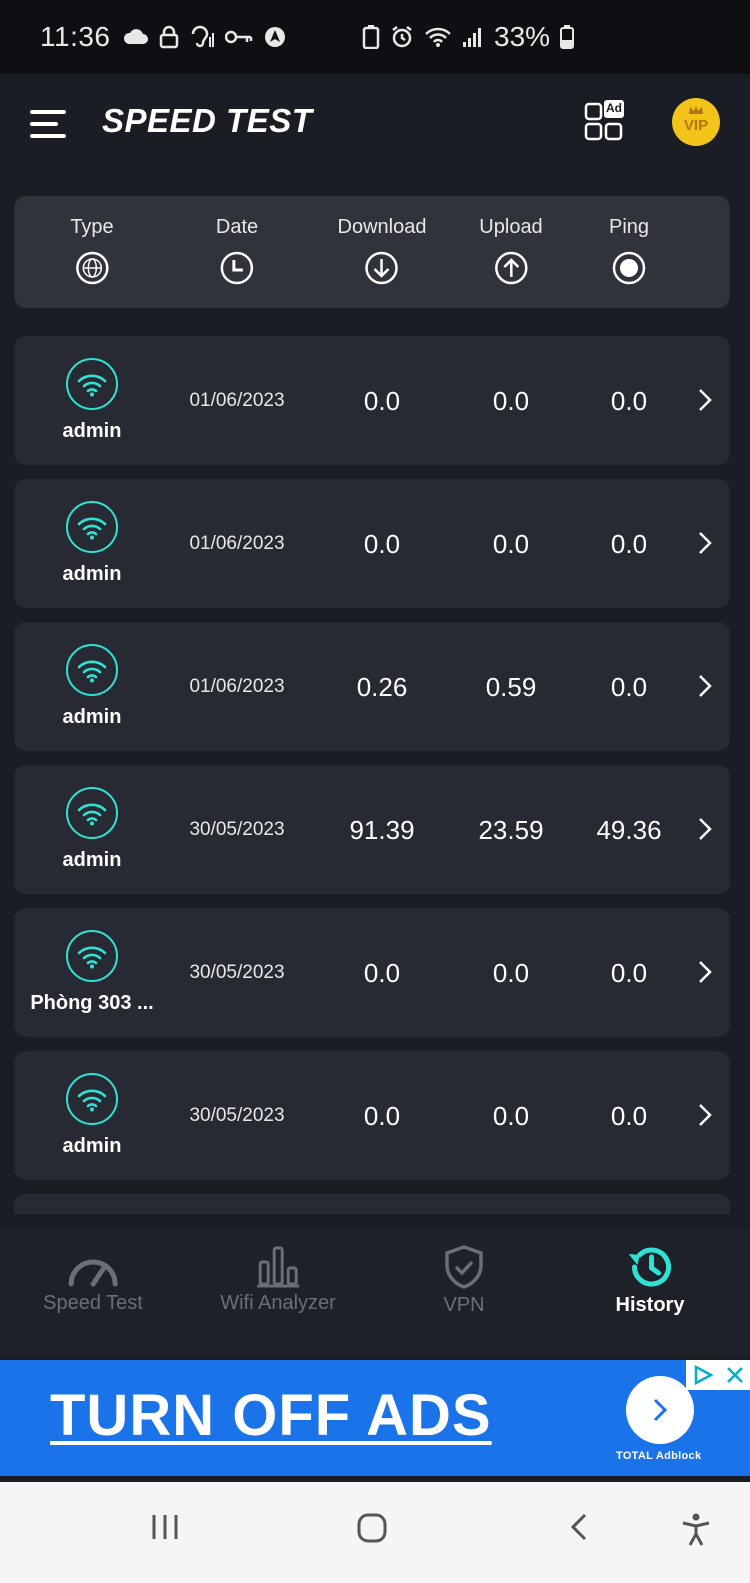 Image resolution: width=750 pixels, height=1583 pixels. I want to click on column-type-label: Type, so click(92, 227).